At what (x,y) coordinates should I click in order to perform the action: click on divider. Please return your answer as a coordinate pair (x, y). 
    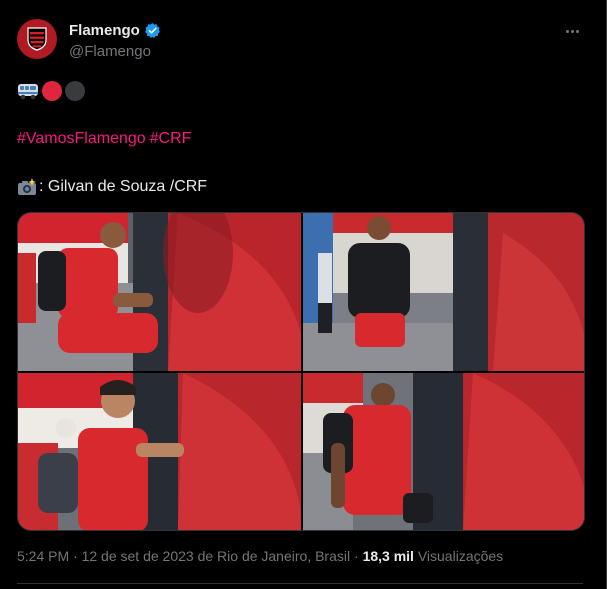
    Looking at the image, I should click on (300, 583).